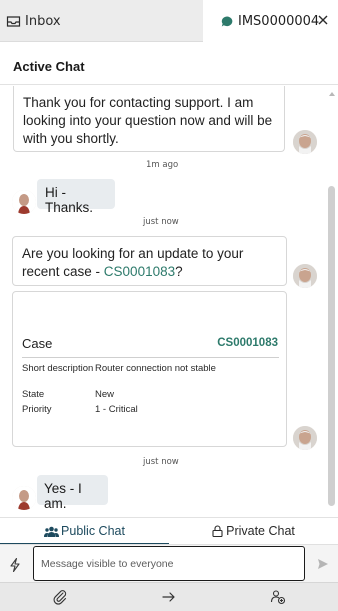 This screenshot has height=611, width=338. What do you see at coordinates (150, 357) in the screenshot?
I see `divider` at bounding box center [150, 357].